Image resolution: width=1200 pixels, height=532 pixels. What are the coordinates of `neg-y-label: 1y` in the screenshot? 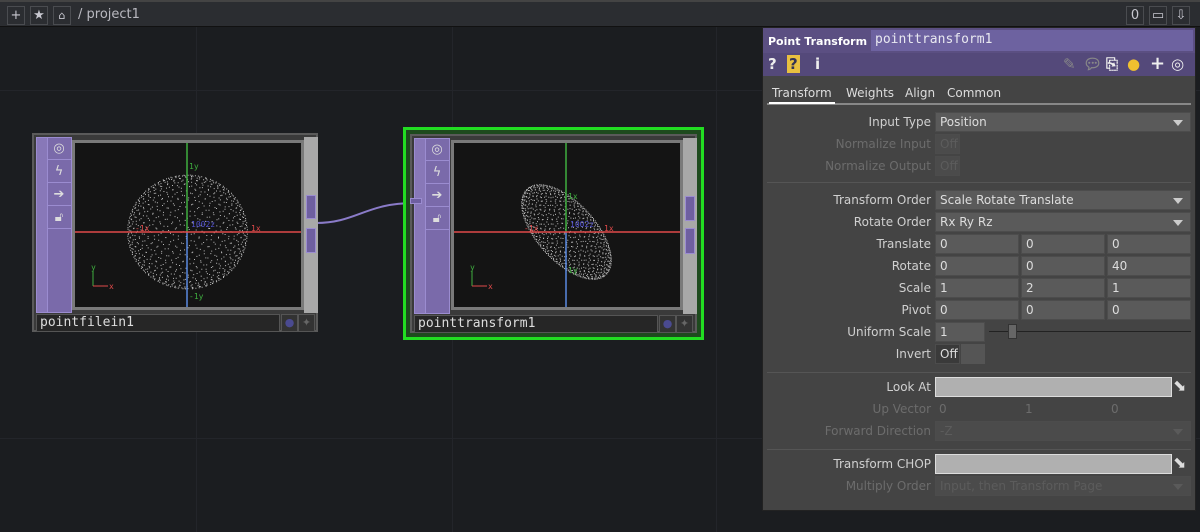 It's located at (573, 270).